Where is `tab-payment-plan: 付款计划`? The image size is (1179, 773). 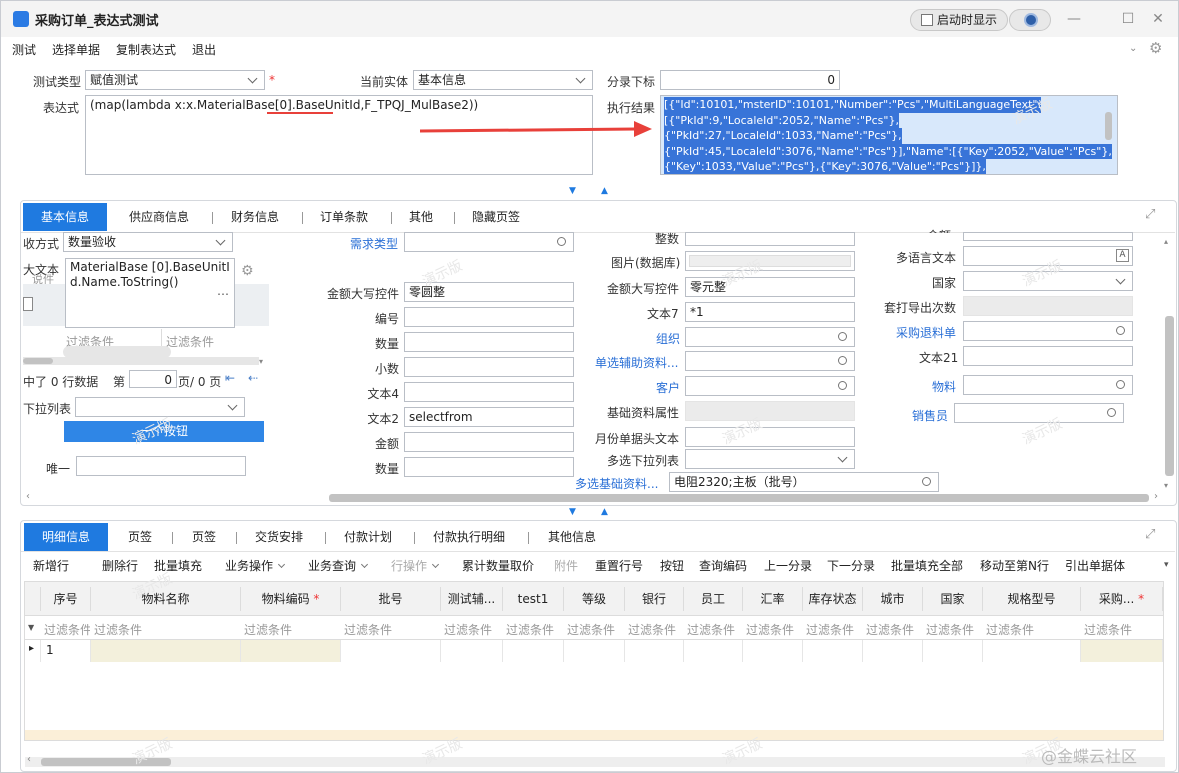
tab-payment-plan: 付款计划 is located at coordinates (368, 537).